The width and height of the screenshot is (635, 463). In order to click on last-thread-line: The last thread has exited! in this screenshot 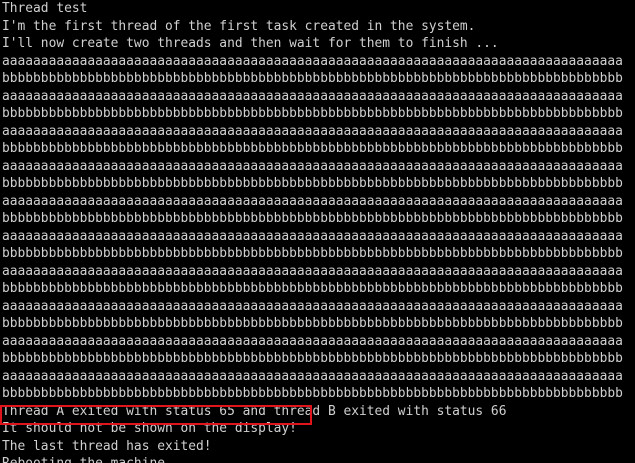, I will do `click(107, 446)`.